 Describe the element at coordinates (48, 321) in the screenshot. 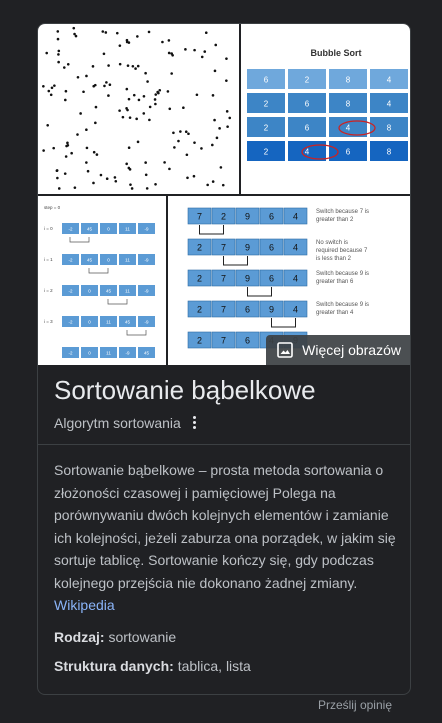

I see `step-index-label: i = 3` at that location.